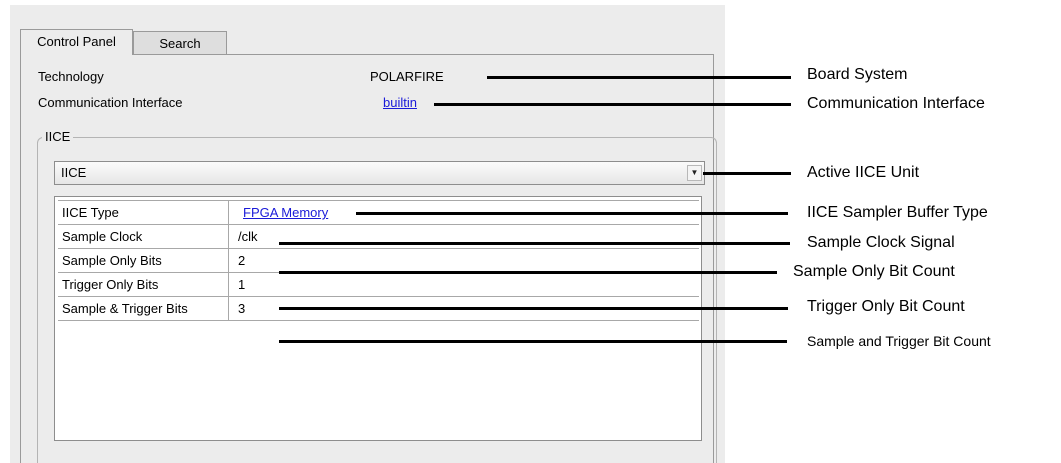 Image resolution: width=1061 pixels, height=463 pixels. Describe the element at coordinates (899, 341) in the screenshot. I see `callout-sample-and-trigger-bit-count: Sample and Trigger Bit Count` at that location.